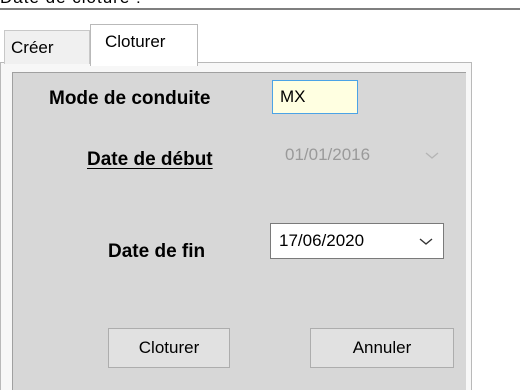 This screenshot has height=390, width=520. I want to click on tab-create: Créer, so click(47, 47).